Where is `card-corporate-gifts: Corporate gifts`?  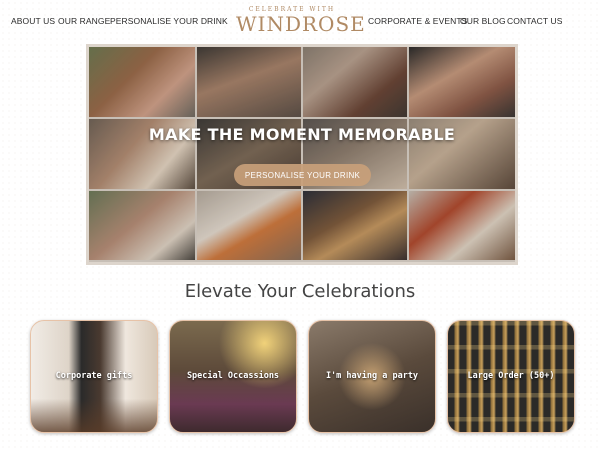 card-corporate-gifts: Corporate gifts is located at coordinates (94, 376).